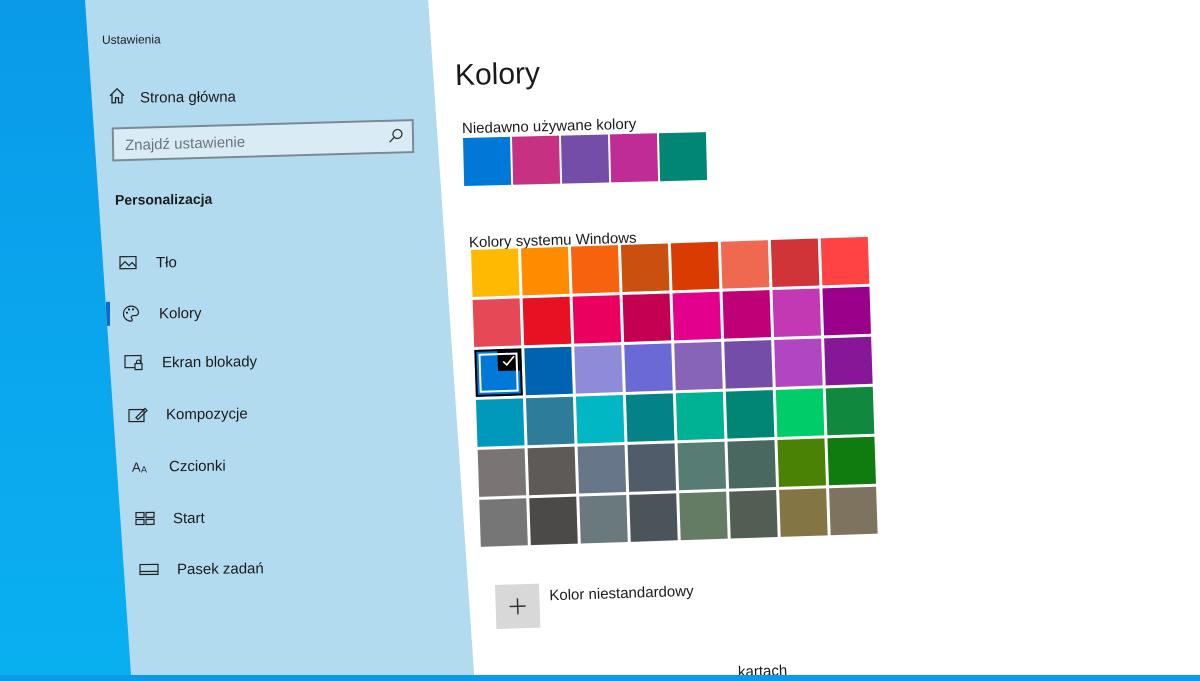 This screenshot has width=1200, height=681. Describe the element at coordinates (498, 372) in the screenshot. I see `color-swatch-selected` at that location.